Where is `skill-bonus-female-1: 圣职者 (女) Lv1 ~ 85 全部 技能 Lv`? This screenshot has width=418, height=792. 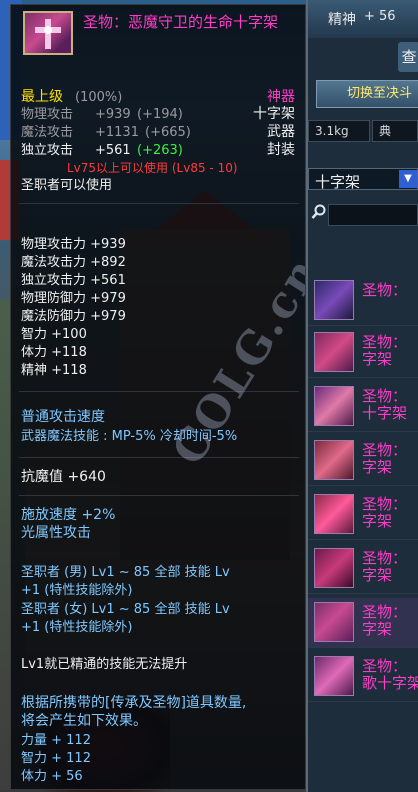 skill-bonus-female-1: 圣职者 (女) Lv1 ~ 85 全部 技能 Lv is located at coordinates (125, 609).